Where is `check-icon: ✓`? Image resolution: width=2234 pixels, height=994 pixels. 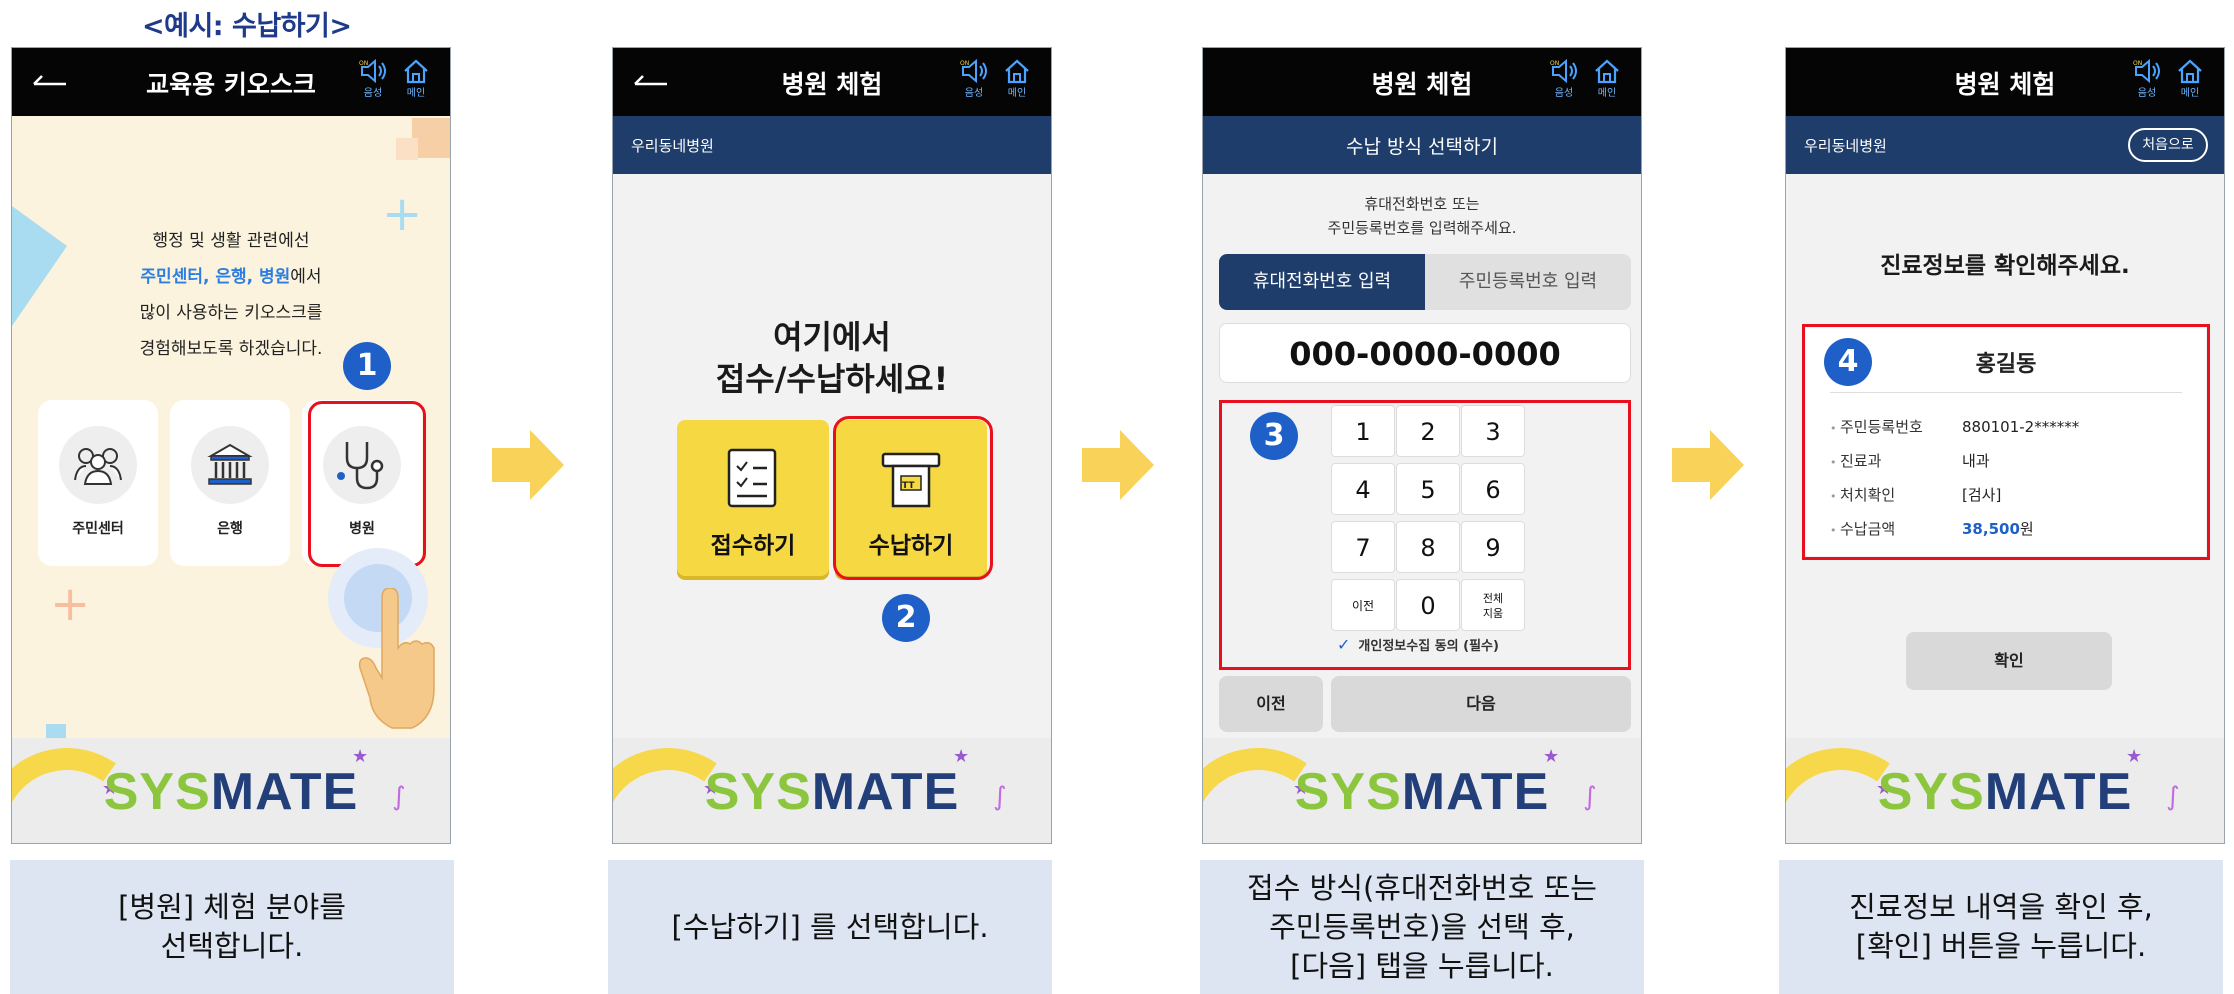 check-icon: ✓ is located at coordinates (1344, 644).